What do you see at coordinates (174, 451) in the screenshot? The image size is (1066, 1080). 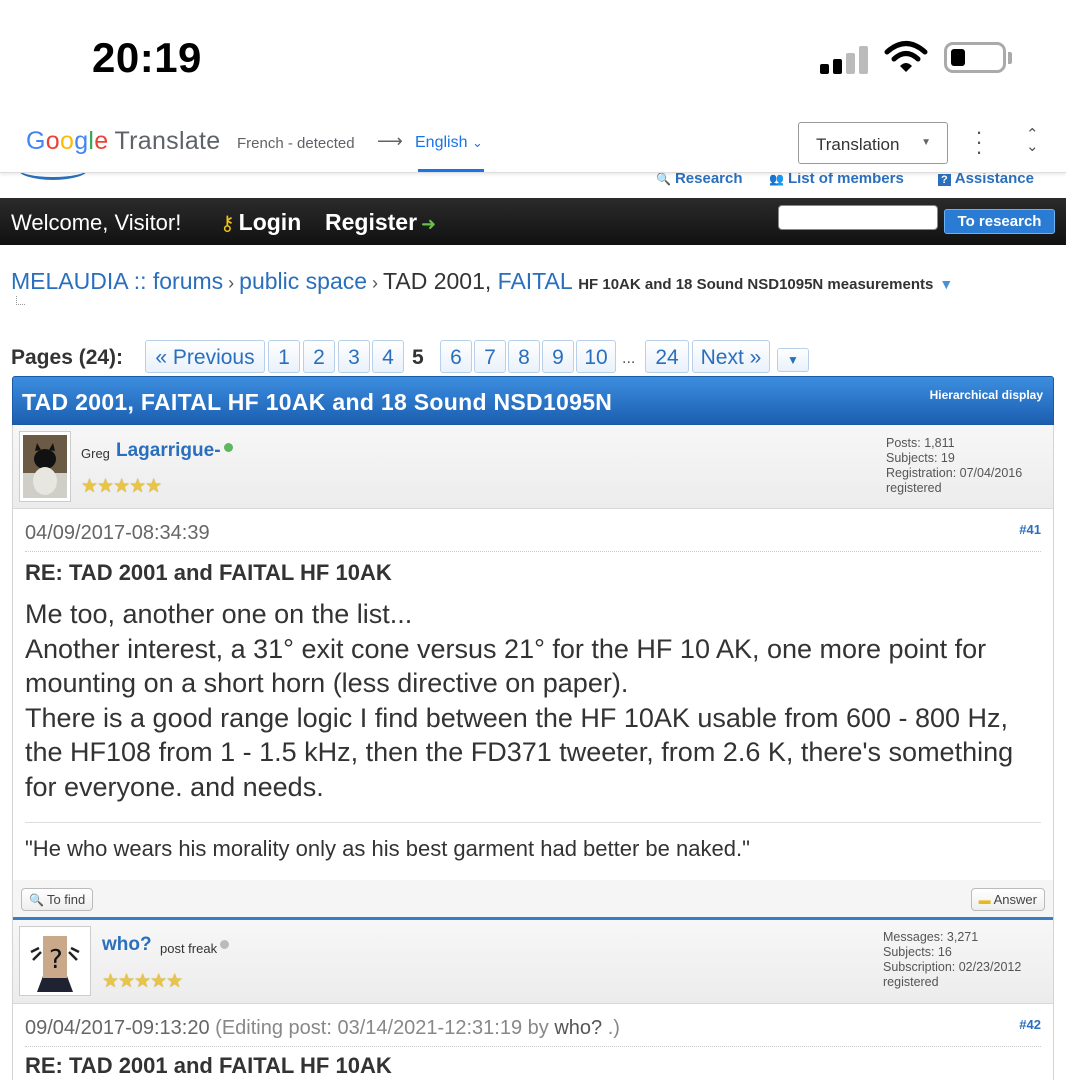 I see `author-name: Lagarrigue-` at bounding box center [174, 451].